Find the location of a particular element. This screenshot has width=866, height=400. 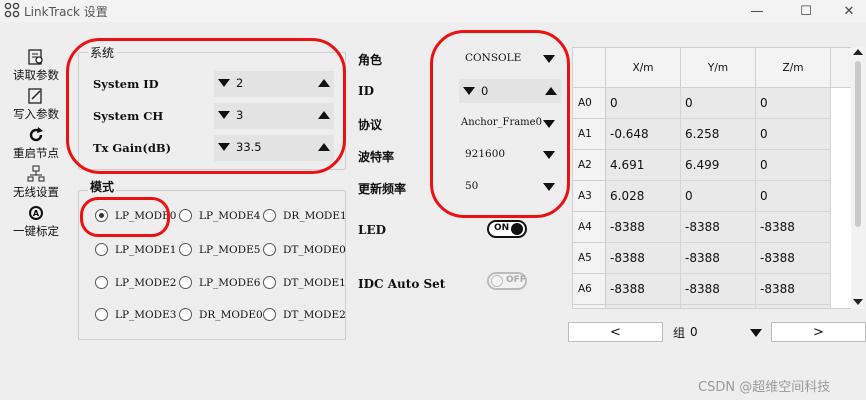

radio-lp-mode3: LP_MODE3 is located at coordinates (135, 314).